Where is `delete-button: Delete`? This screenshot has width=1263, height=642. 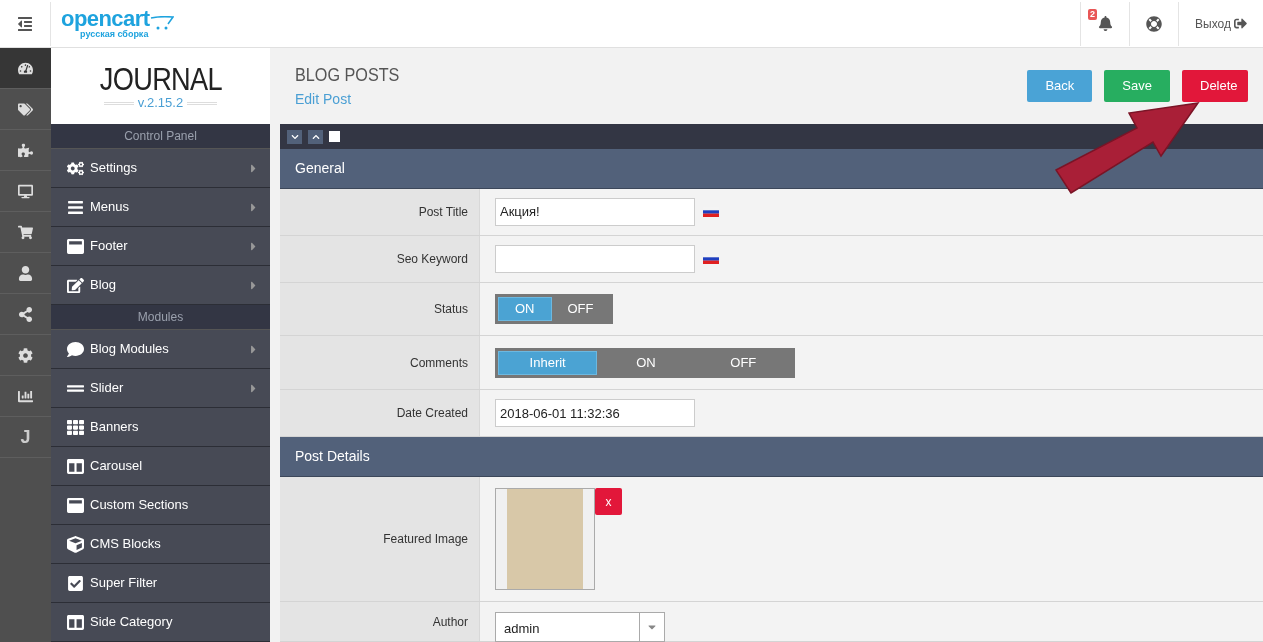
delete-button: Delete is located at coordinates (1215, 86).